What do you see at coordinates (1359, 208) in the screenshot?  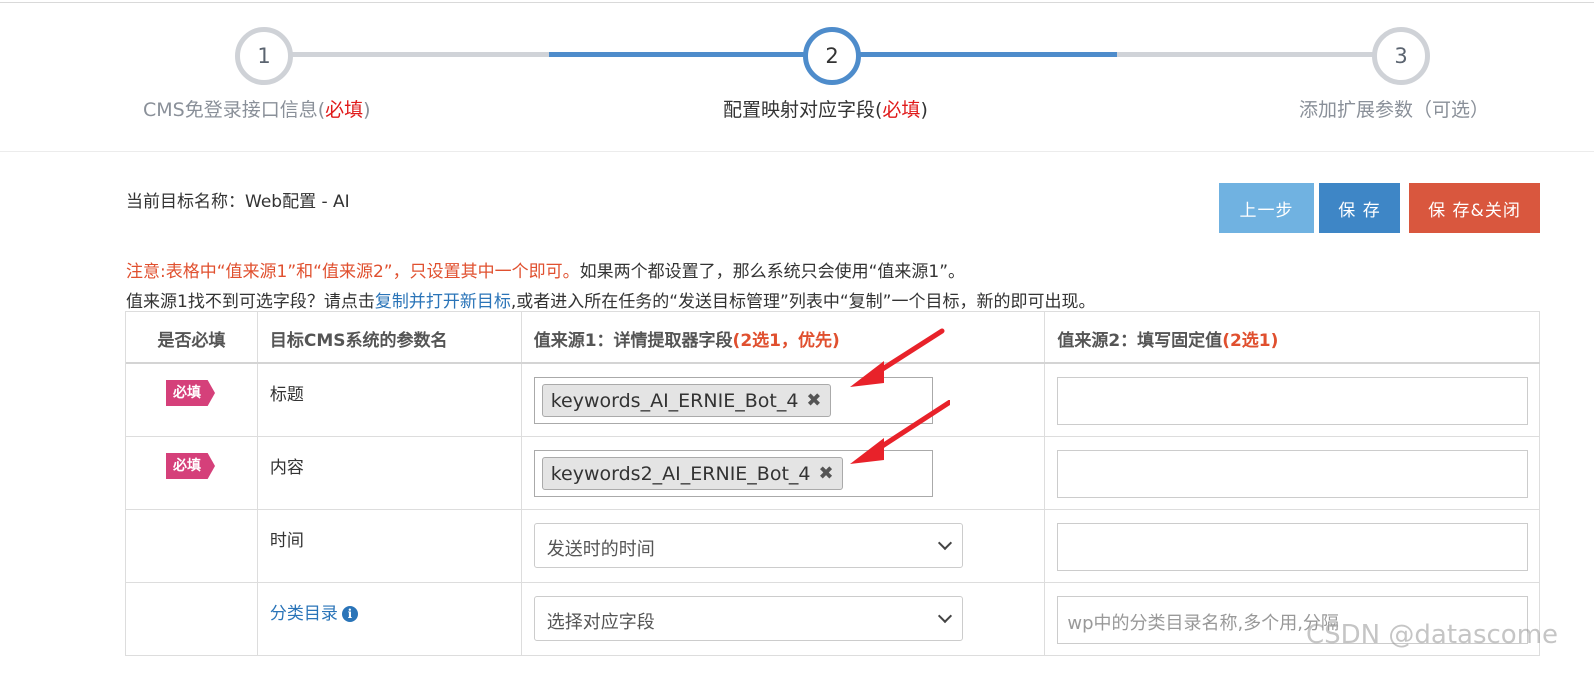 I see `save-button: 保 存` at bounding box center [1359, 208].